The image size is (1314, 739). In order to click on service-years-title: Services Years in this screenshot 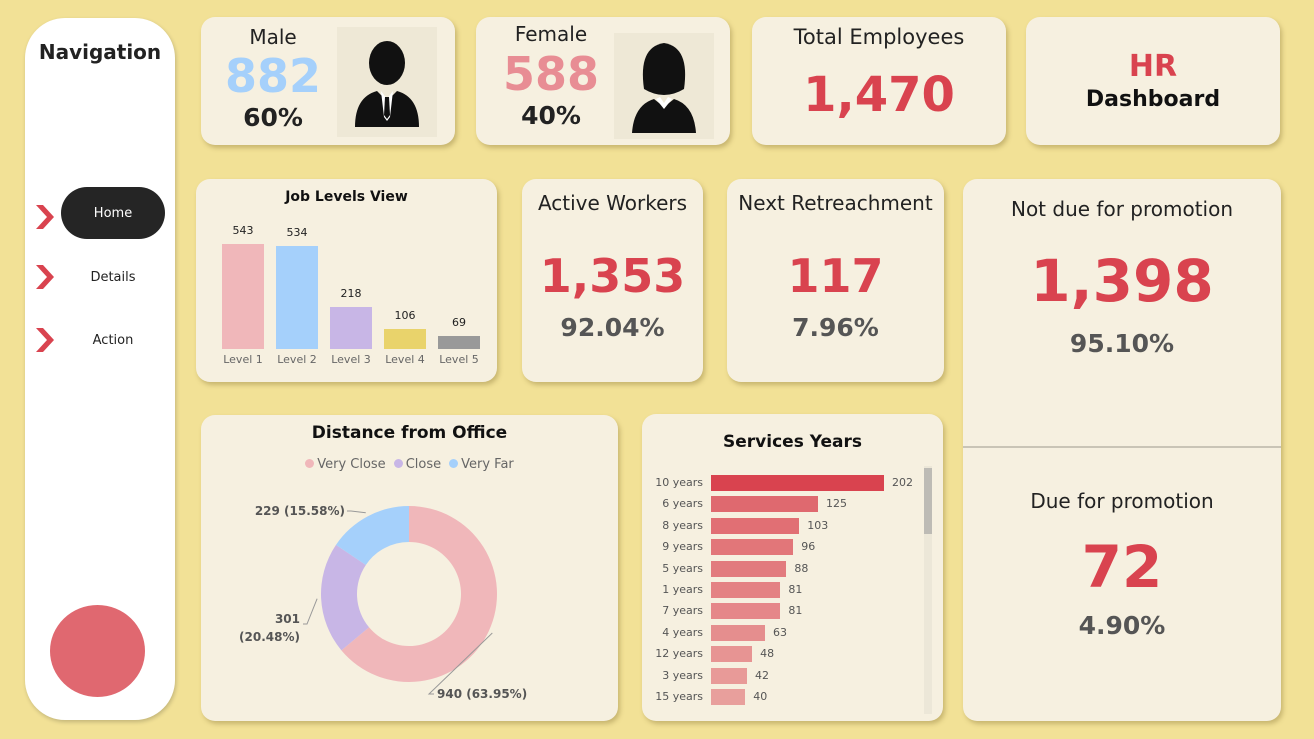, I will do `click(792, 442)`.